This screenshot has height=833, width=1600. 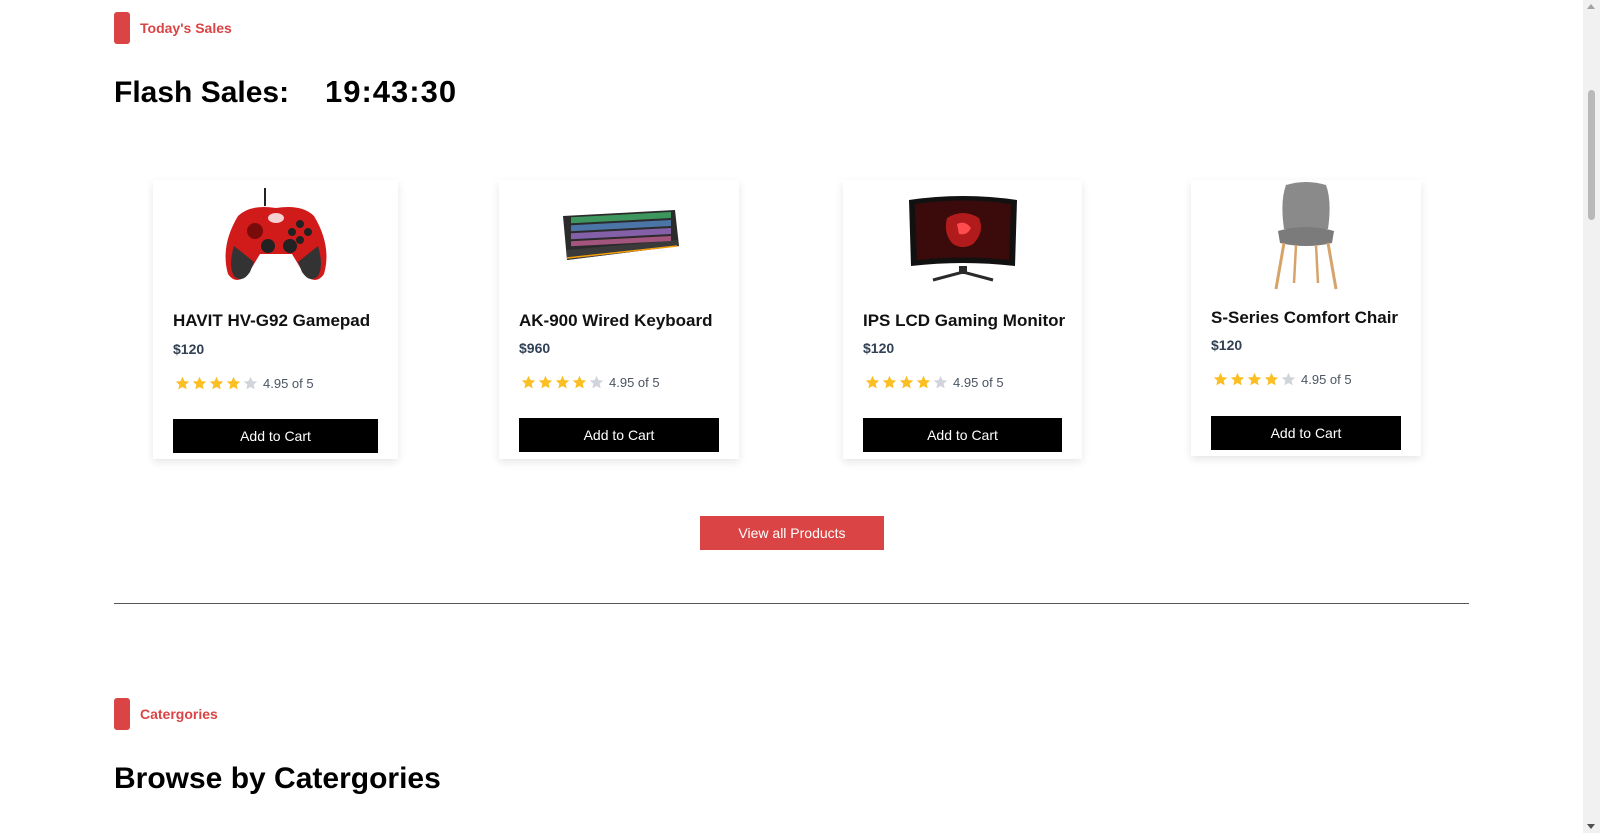 I want to click on chair-icon, so click(x=1306, y=236).